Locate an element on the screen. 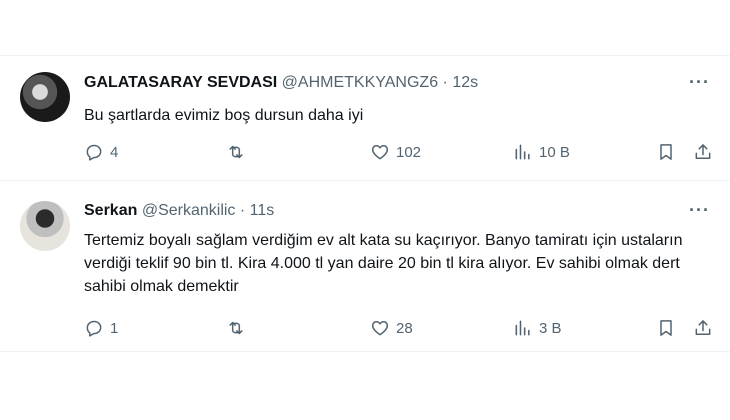  tweet-header: Serkan @Serkankilic · 11s is located at coordinates (179, 211).